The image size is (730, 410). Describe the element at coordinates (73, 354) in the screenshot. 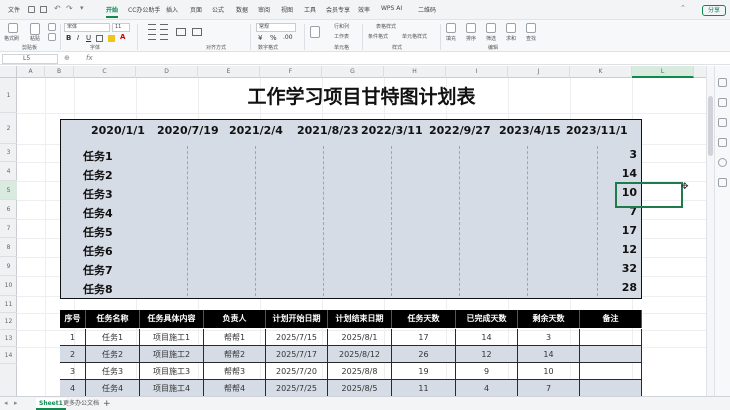

I see `table-cell: 2` at that location.